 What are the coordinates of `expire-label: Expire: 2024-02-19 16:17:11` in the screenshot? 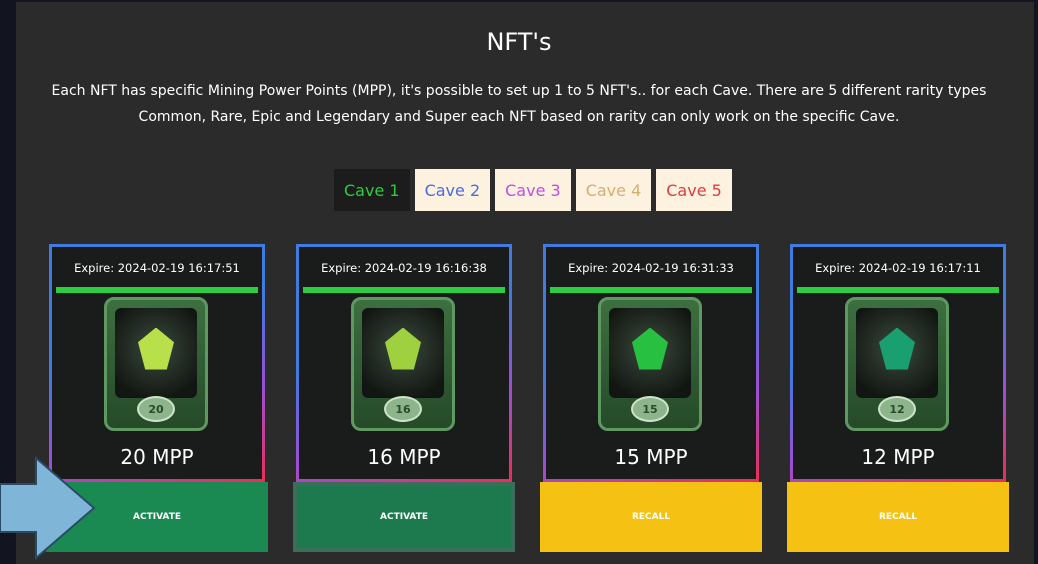 It's located at (898, 268).